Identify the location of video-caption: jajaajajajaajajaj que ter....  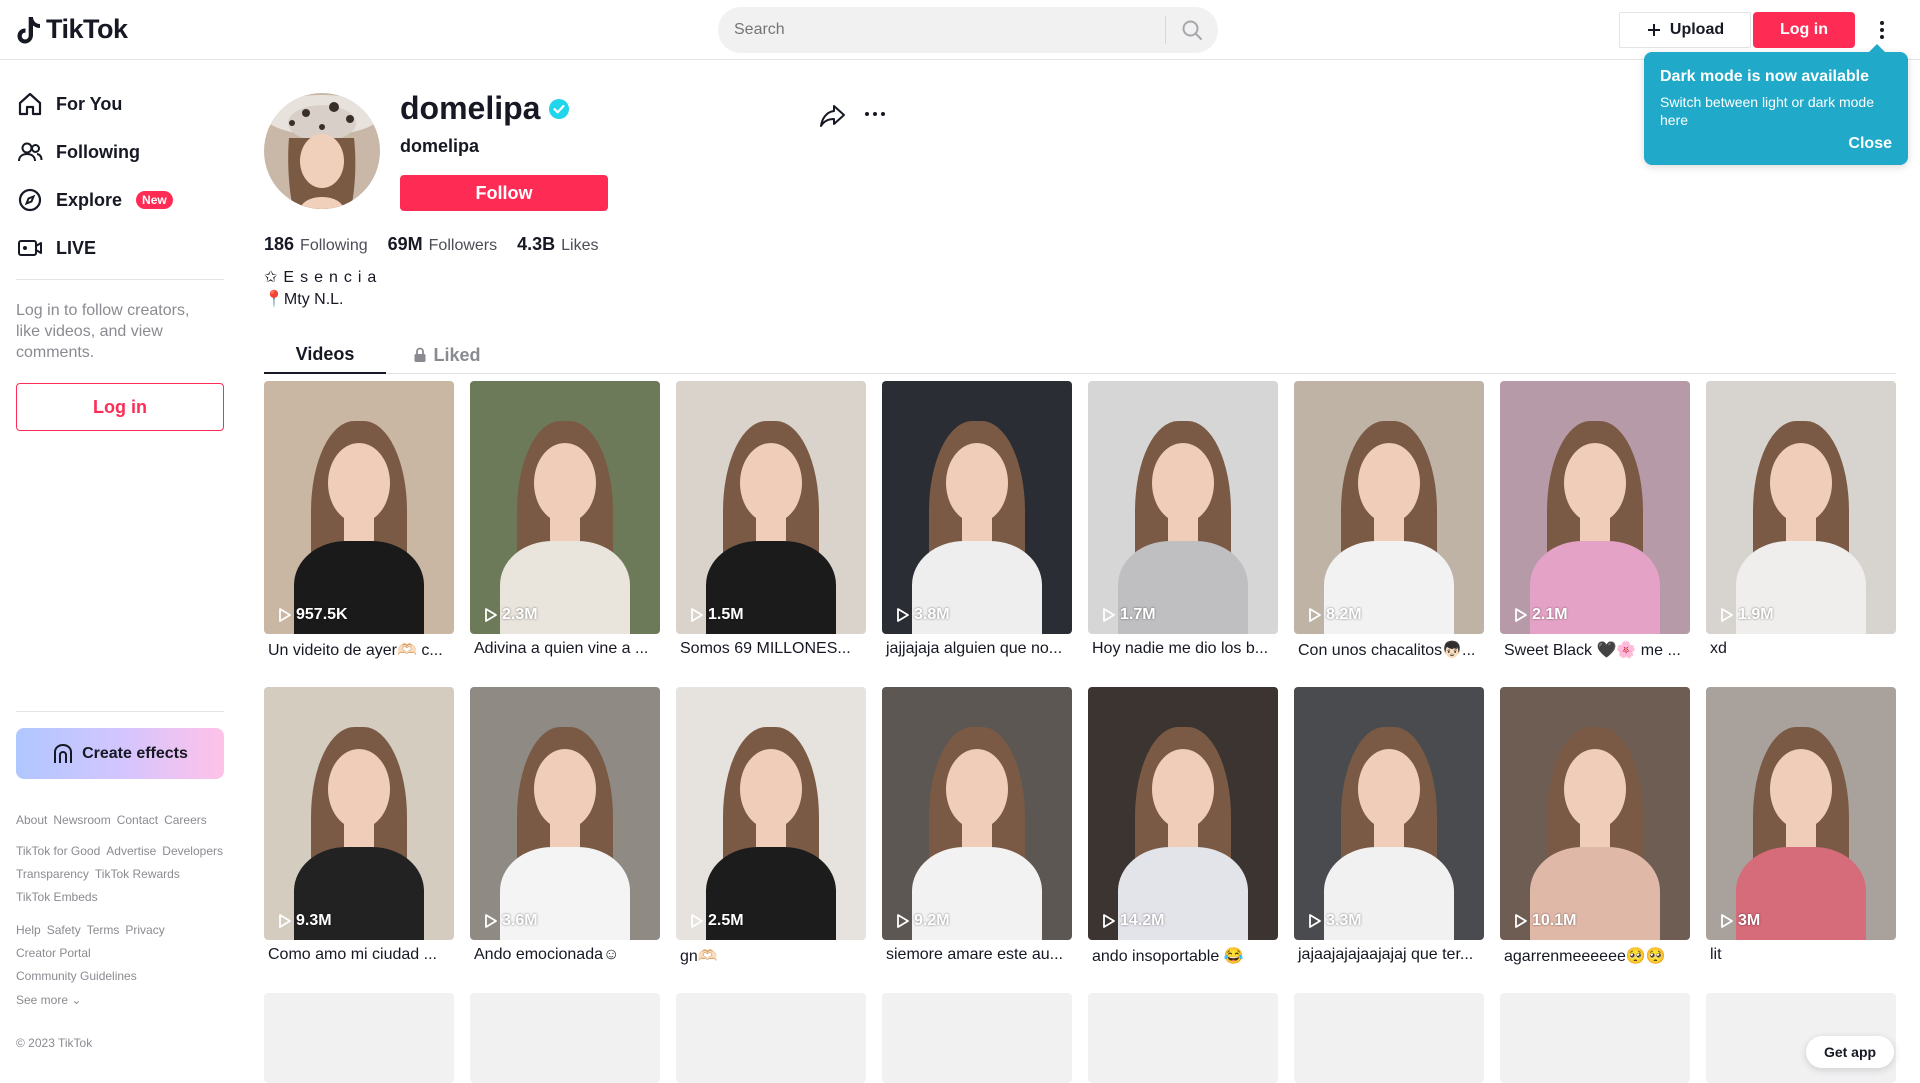
(1387, 955).